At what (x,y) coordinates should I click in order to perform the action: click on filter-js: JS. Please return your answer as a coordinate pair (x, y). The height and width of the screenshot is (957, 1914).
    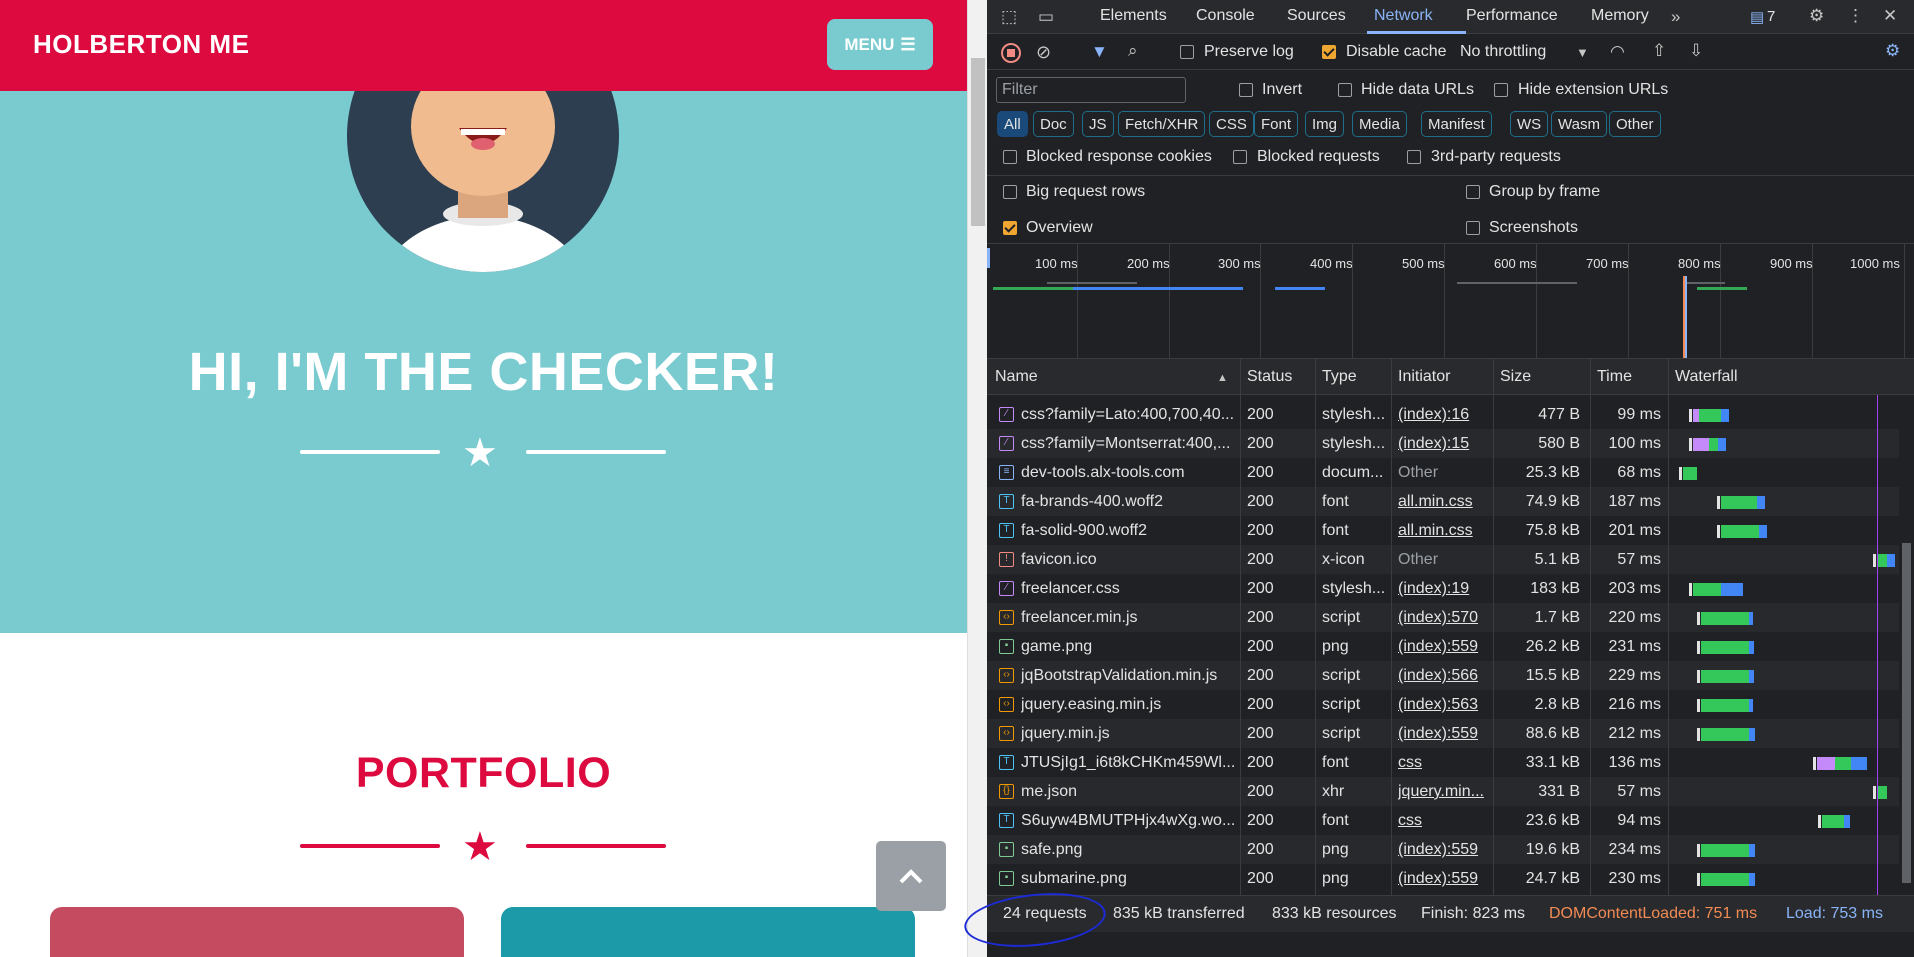
    Looking at the image, I should click on (1098, 124).